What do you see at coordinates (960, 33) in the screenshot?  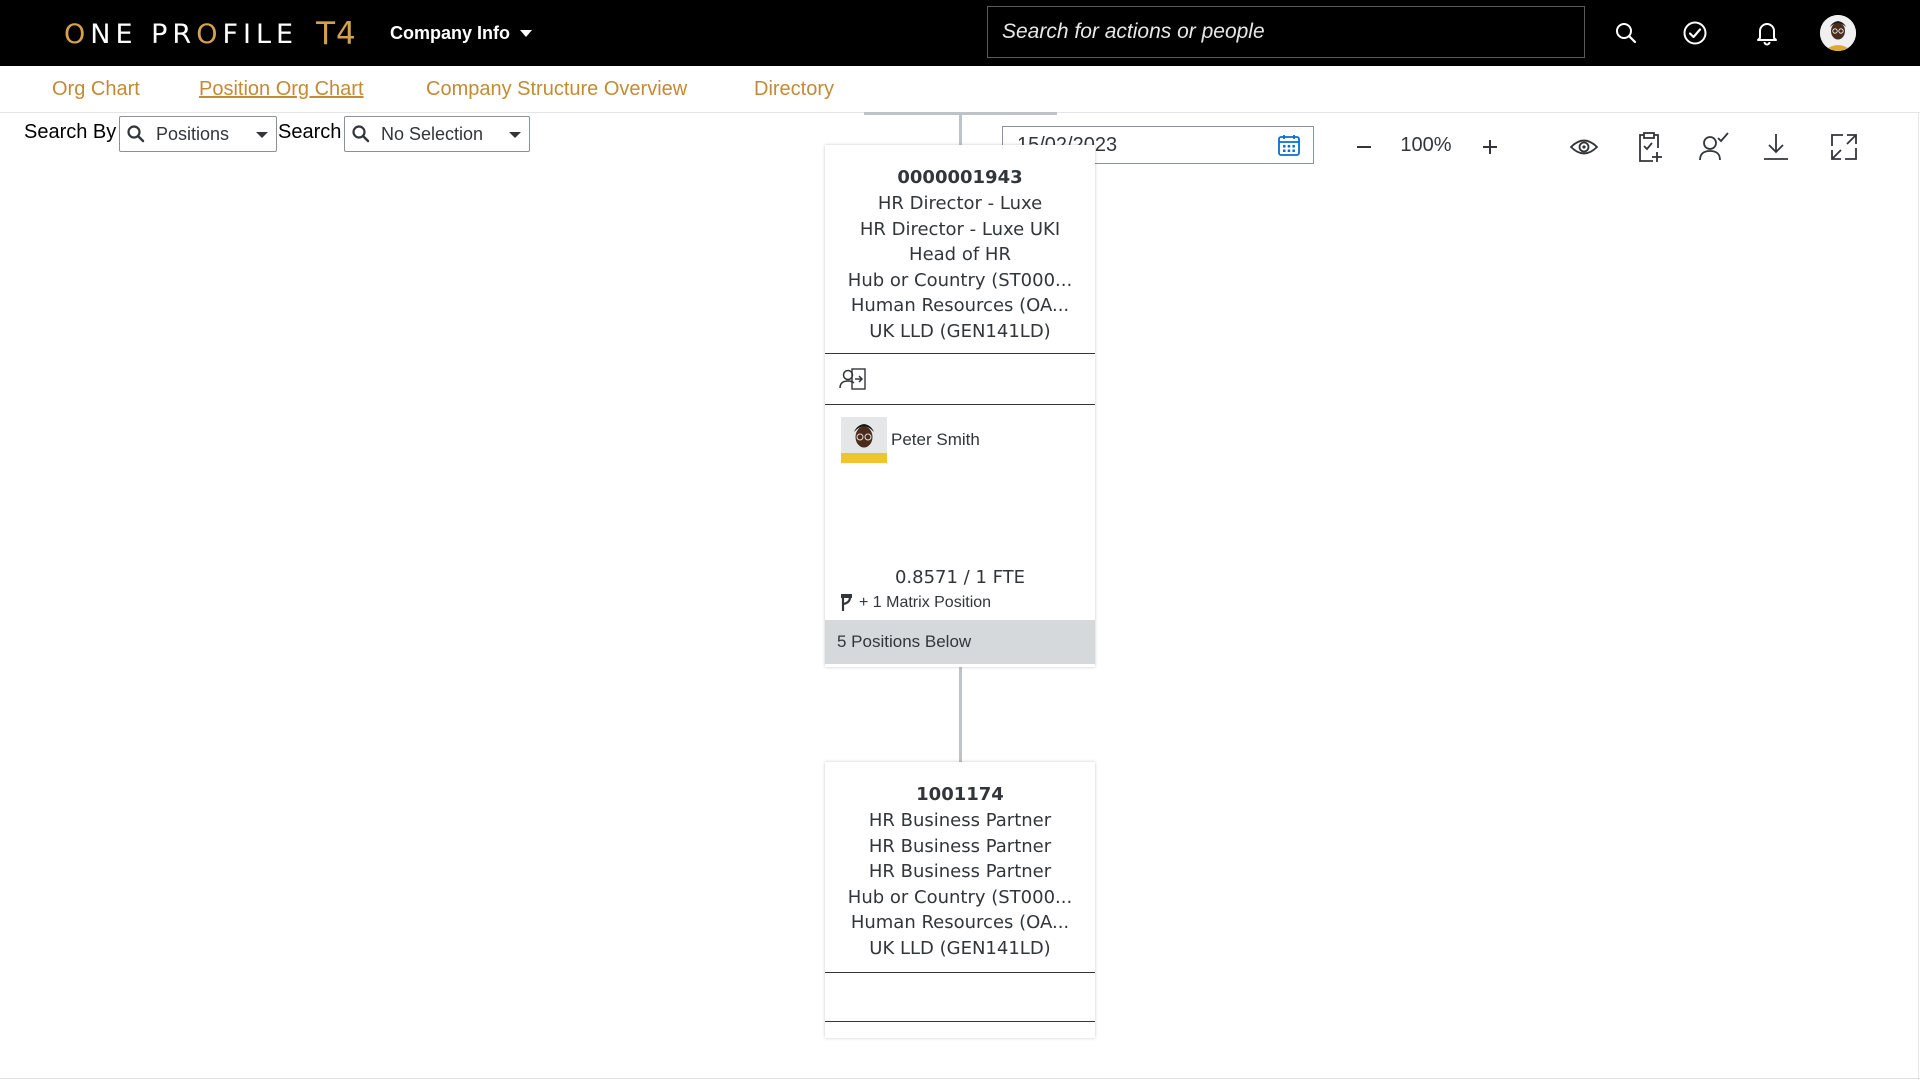 I see `shell-bar: ONE PROFILE T4 Company Info` at bounding box center [960, 33].